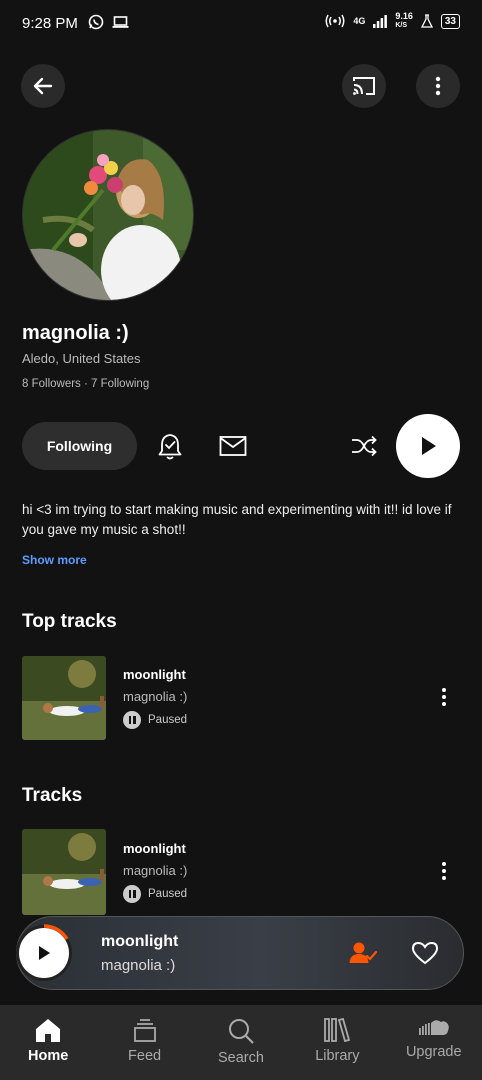 Image resolution: width=482 pixels, height=1080 pixels. What do you see at coordinates (75, 333) in the screenshot?
I see `profile-name: magnolia :)` at bounding box center [75, 333].